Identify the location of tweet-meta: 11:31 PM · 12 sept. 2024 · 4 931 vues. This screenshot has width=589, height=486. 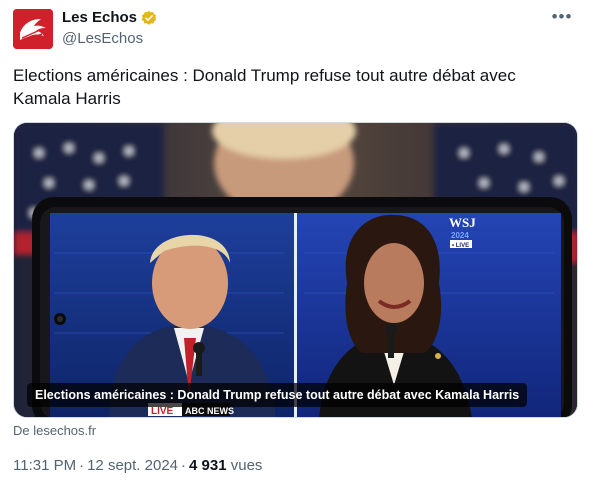
(137, 466).